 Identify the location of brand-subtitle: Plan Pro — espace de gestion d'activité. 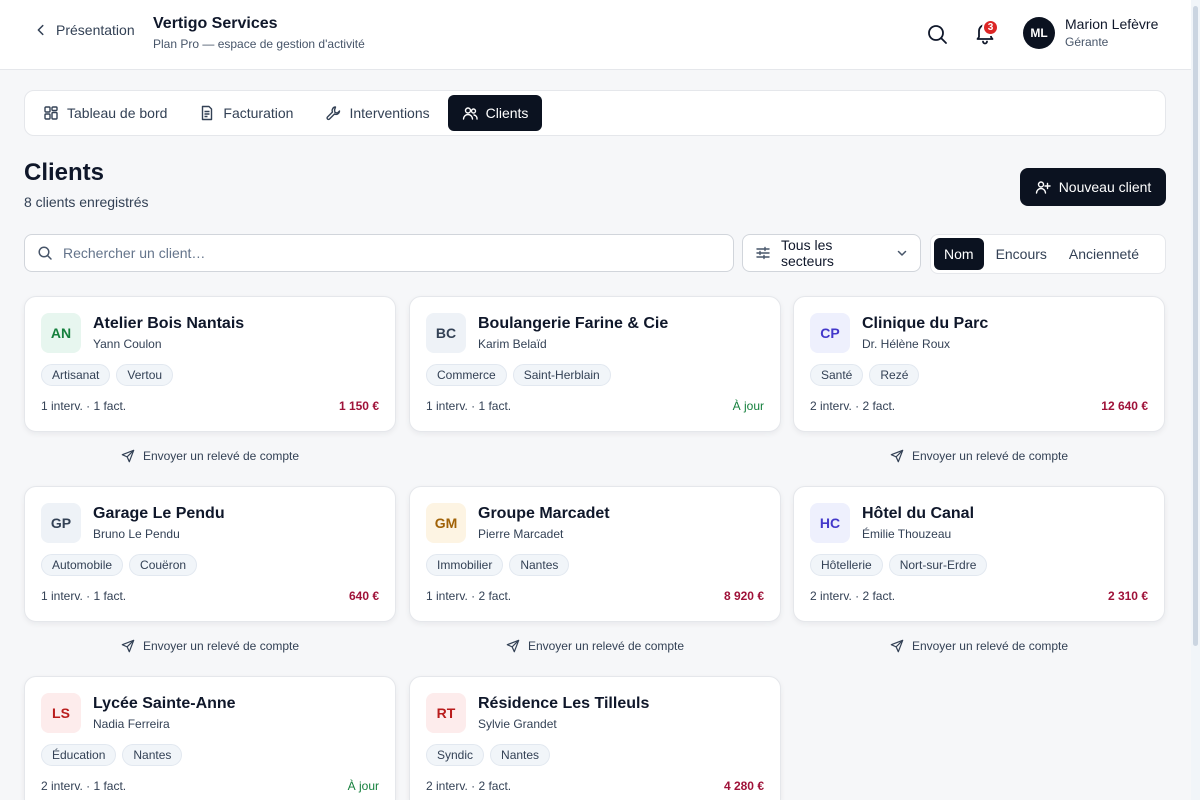
(259, 44).